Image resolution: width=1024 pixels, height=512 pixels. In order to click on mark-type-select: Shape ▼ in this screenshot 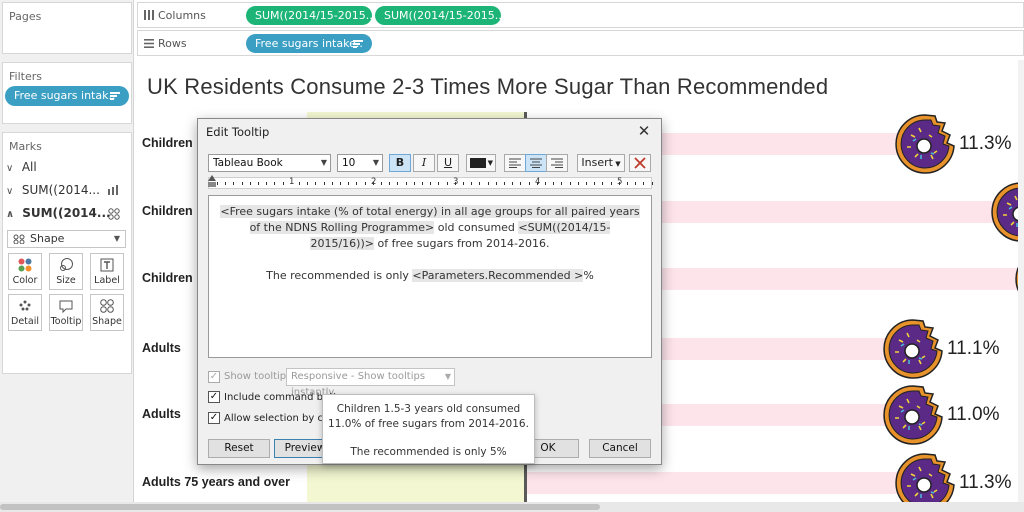, I will do `click(66, 239)`.